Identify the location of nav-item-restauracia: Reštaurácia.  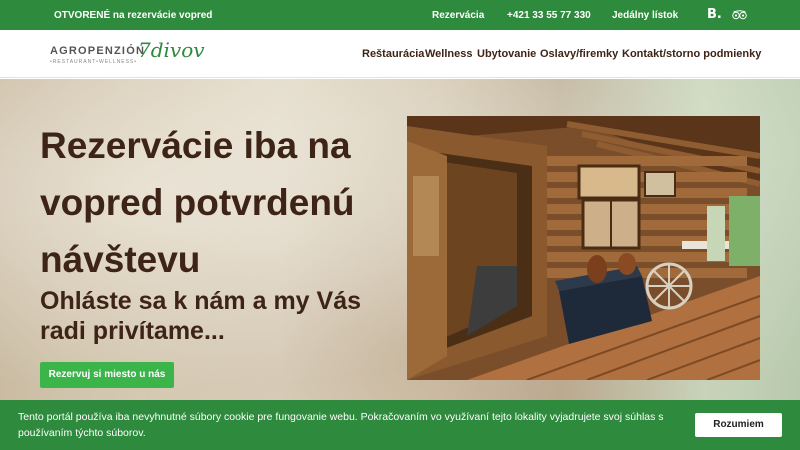
(393, 54).